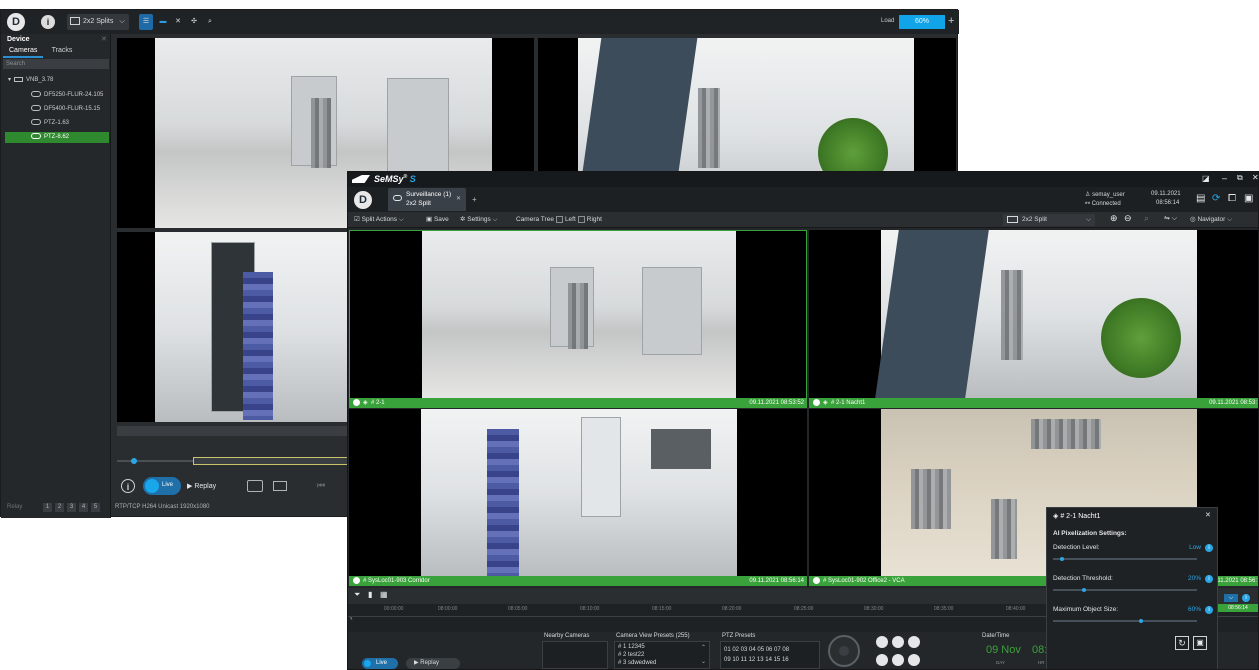 The height and width of the screenshot is (670, 1259). Describe the element at coordinates (1125, 559) in the screenshot. I see `detection-level-slider` at that location.